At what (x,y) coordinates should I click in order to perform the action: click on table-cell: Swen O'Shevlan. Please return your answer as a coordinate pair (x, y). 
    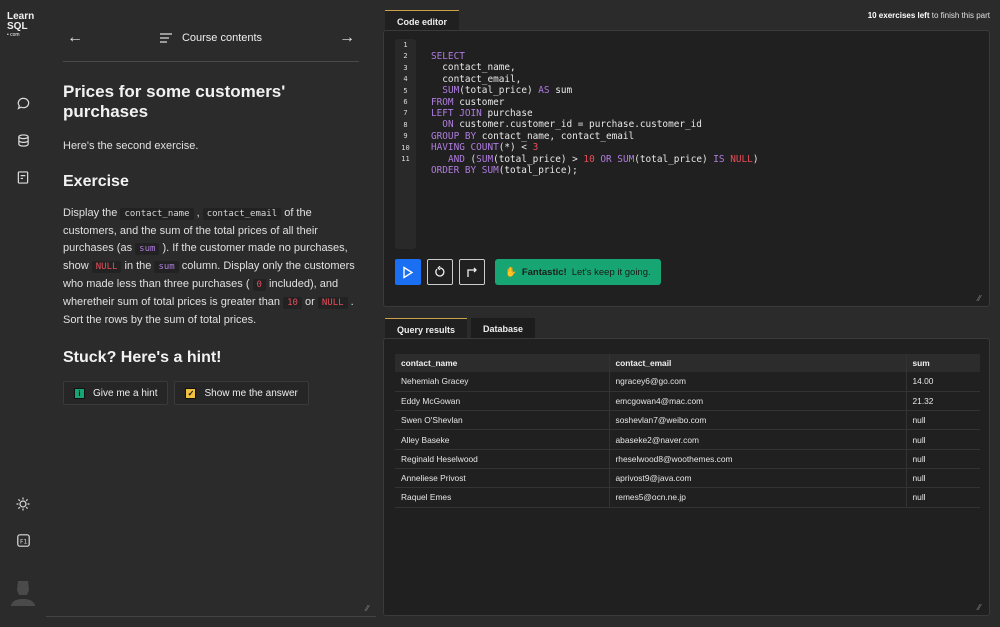
    Looking at the image, I should click on (502, 420).